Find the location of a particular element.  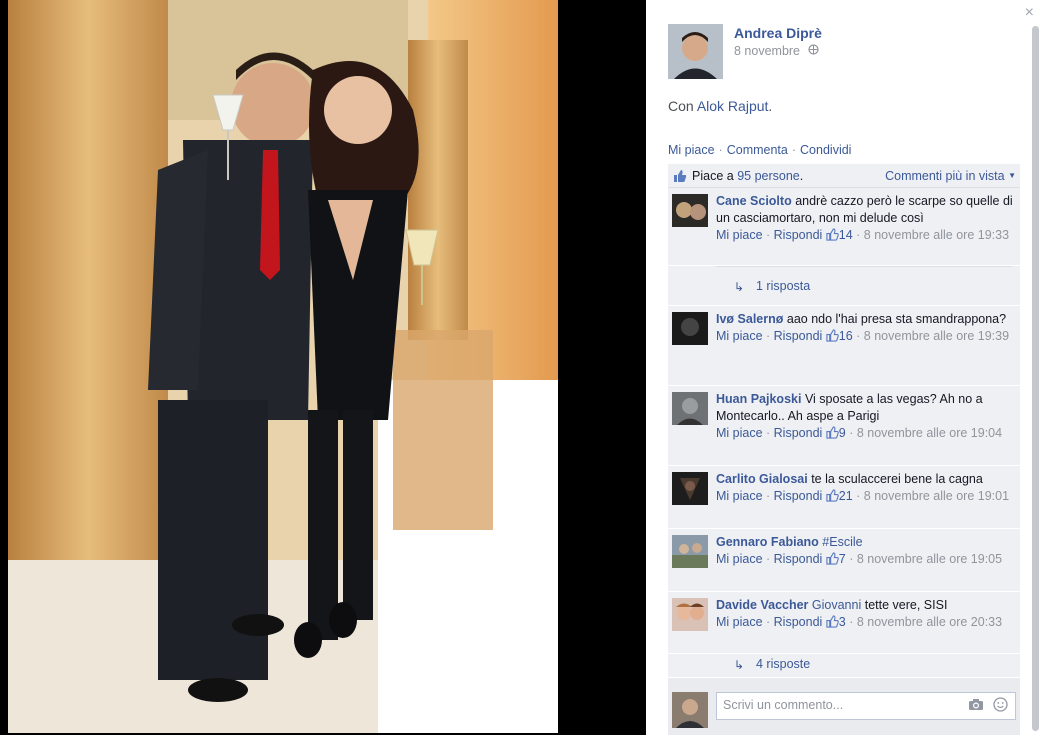

tagged-person-link: Alok Rajput is located at coordinates (733, 106).